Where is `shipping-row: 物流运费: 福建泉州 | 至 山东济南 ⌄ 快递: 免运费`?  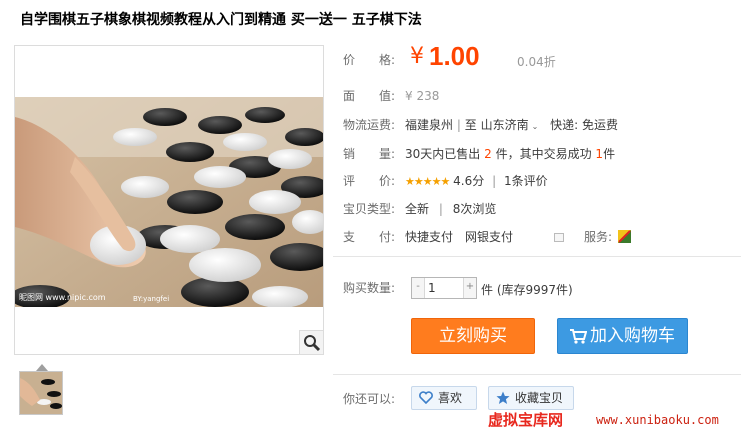 shipping-row: 物流运费: 福建泉州 | 至 山东济南 ⌄ 快递: 免运费 is located at coordinates (480, 124).